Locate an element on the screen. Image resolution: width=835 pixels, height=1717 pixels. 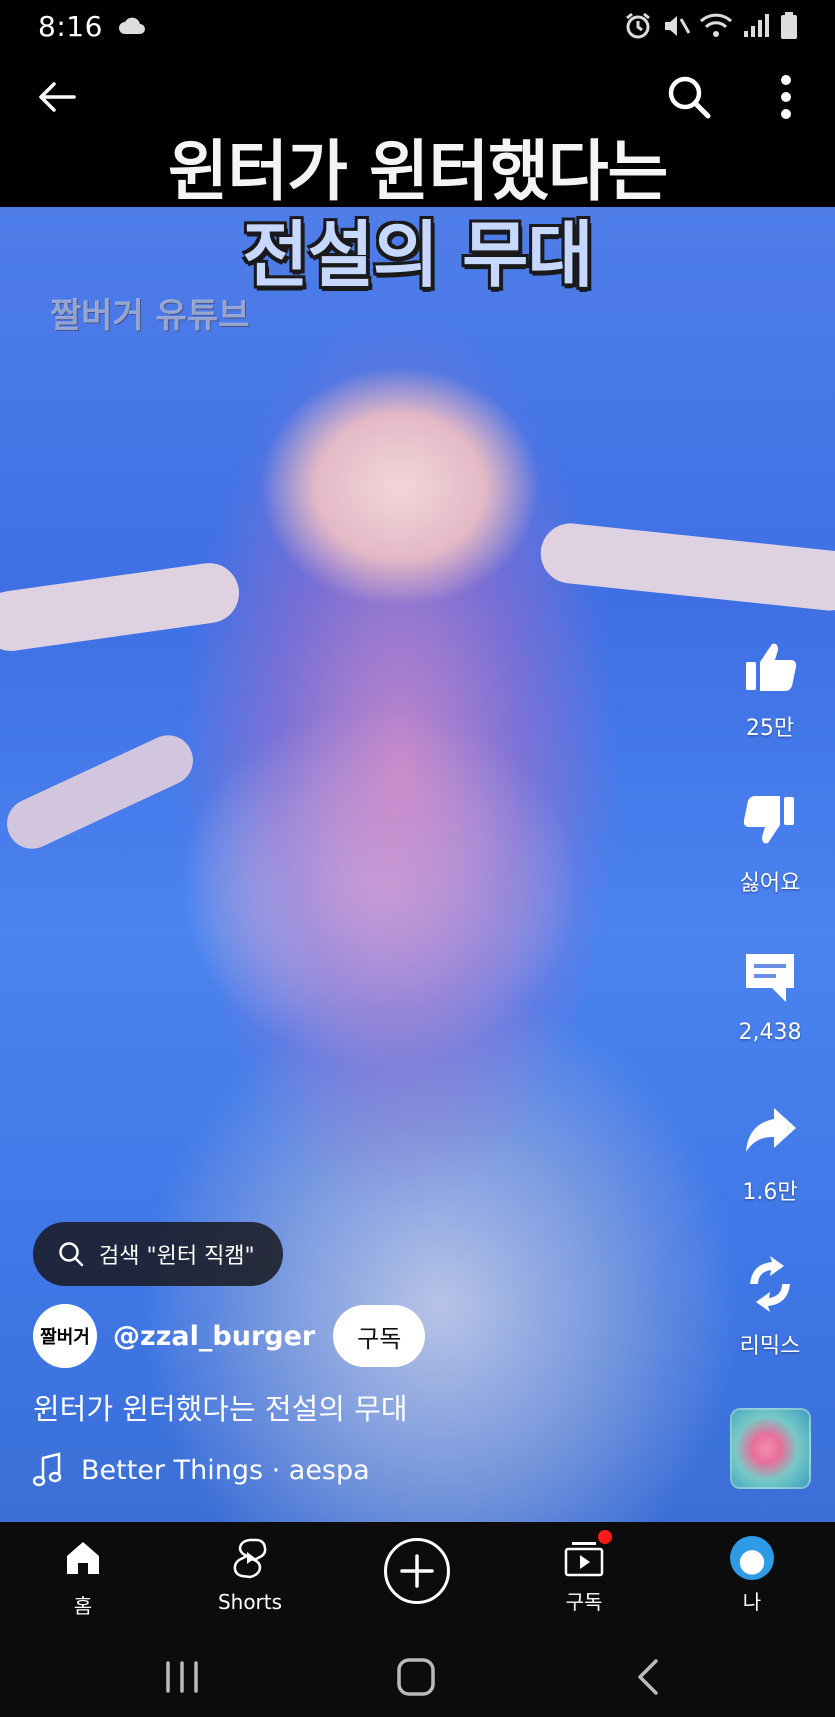
signal-icon is located at coordinates (756, 25).